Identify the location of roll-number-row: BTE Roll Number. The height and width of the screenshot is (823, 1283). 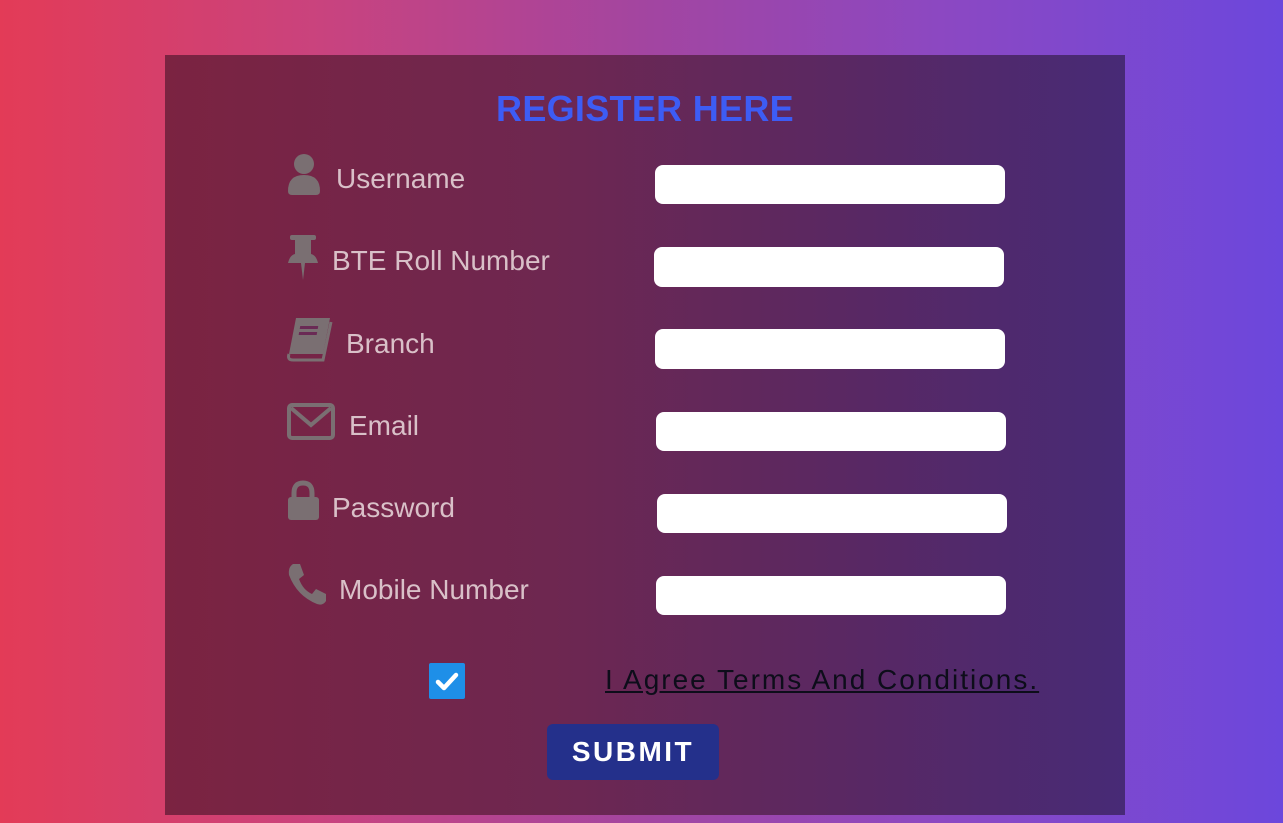
(647, 260).